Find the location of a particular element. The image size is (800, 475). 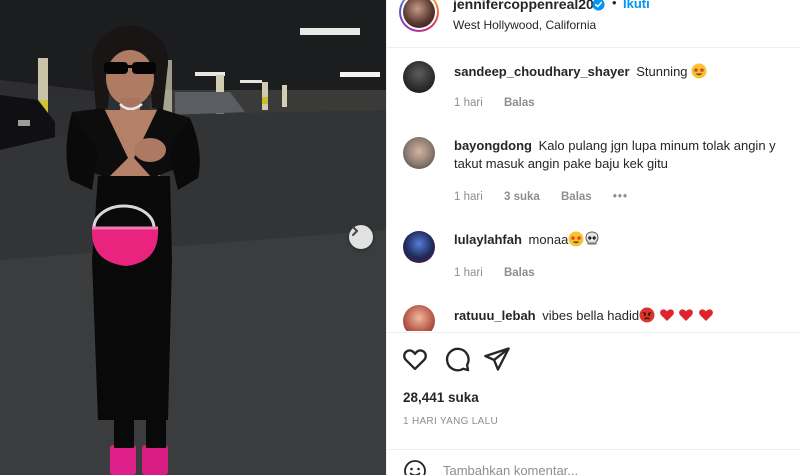

skull-emoji-icon is located at coordinates (592, 238).